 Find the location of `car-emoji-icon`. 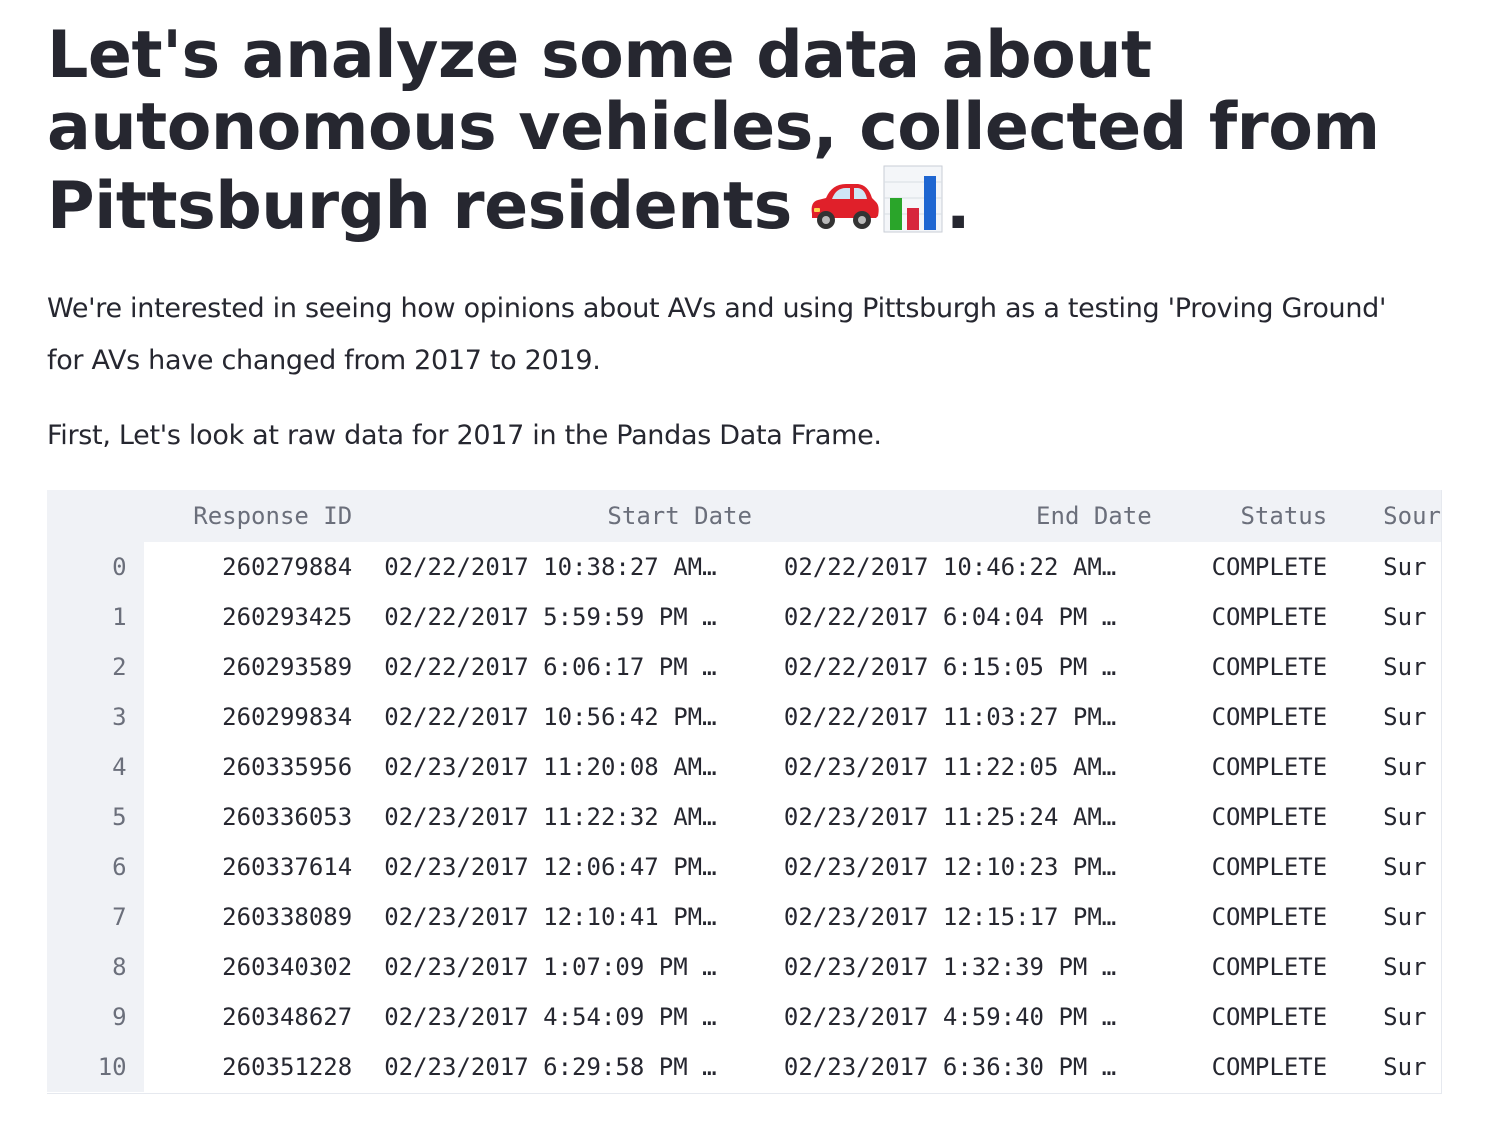

car-emoji-icon is located at coordinates (845, 206).